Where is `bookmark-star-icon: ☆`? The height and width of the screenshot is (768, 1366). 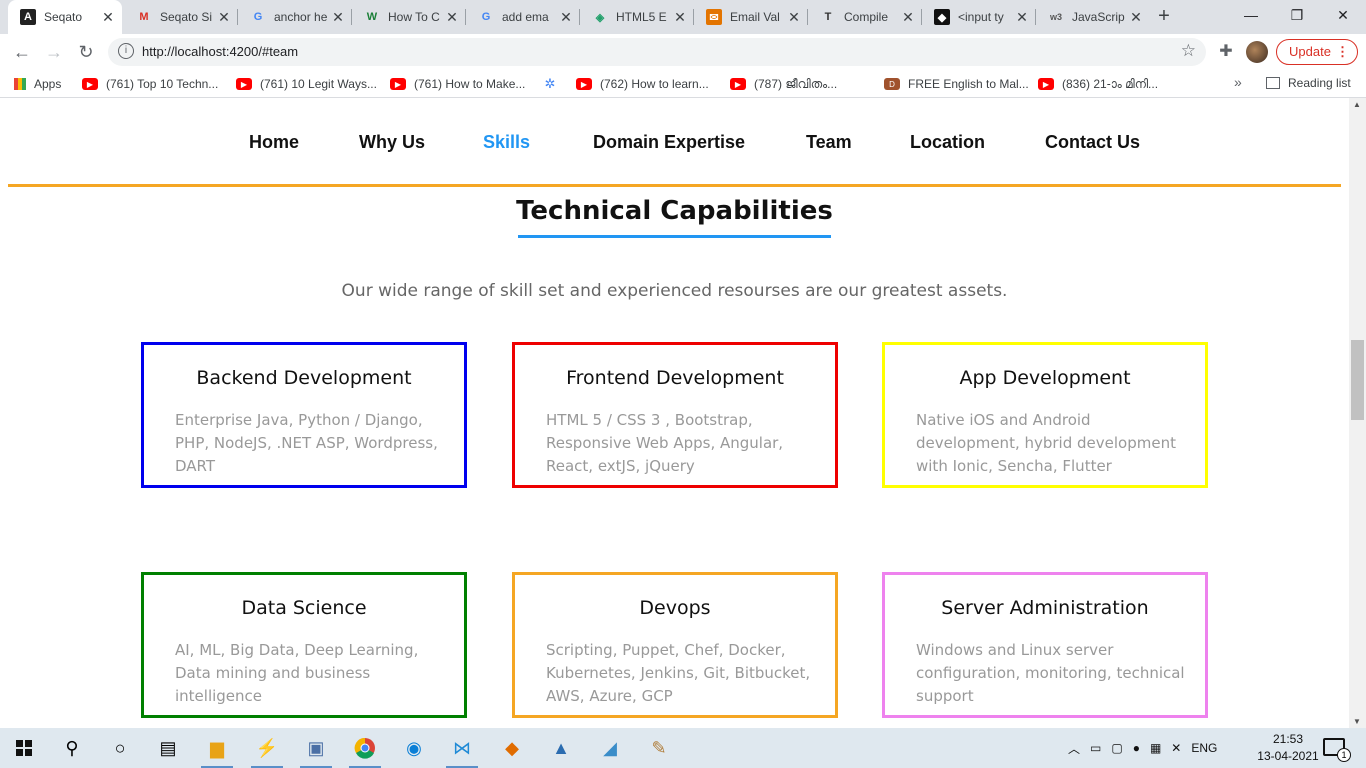 bookmark-star-icon: ☆ is located at coordinates (1188, 51).